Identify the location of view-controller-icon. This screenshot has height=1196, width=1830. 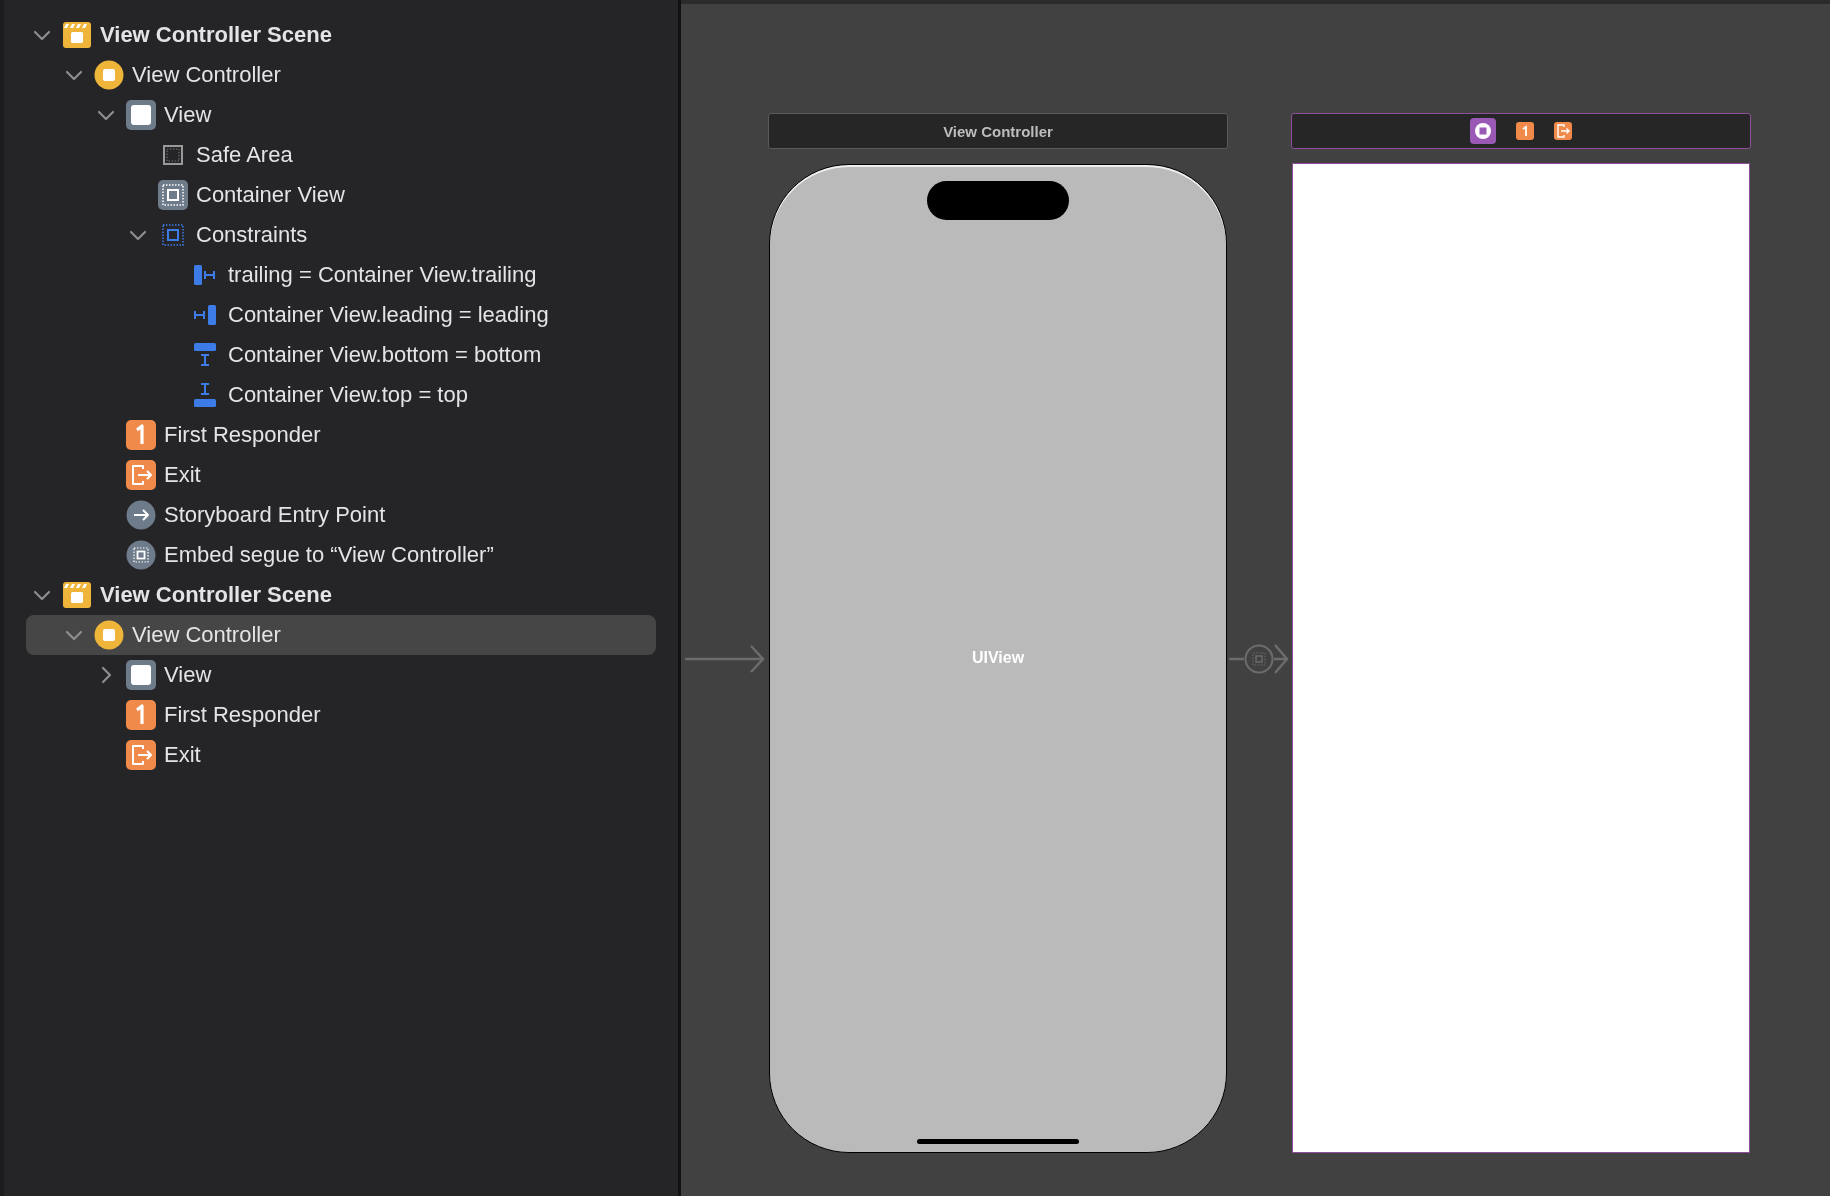
(1483, 131).